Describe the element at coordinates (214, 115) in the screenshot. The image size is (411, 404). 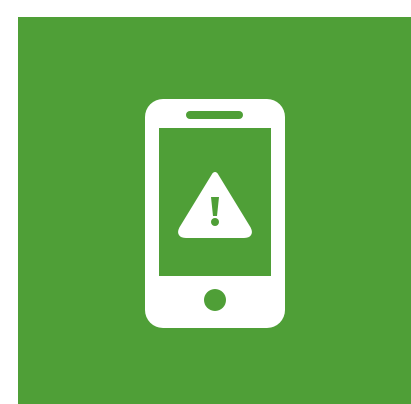
I see `phone-earpiece` at that location.